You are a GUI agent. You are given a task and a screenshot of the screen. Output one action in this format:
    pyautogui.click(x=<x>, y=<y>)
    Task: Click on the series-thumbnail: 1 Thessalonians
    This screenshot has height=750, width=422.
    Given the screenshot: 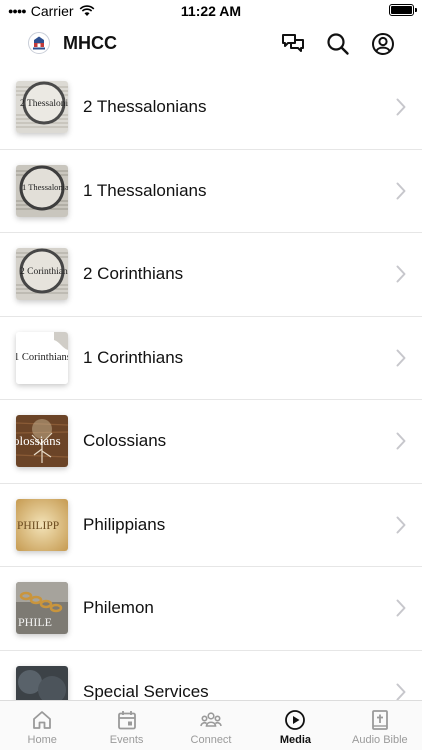 What is the action you would take?
    pyautogui.click(x=42, y=190)
    